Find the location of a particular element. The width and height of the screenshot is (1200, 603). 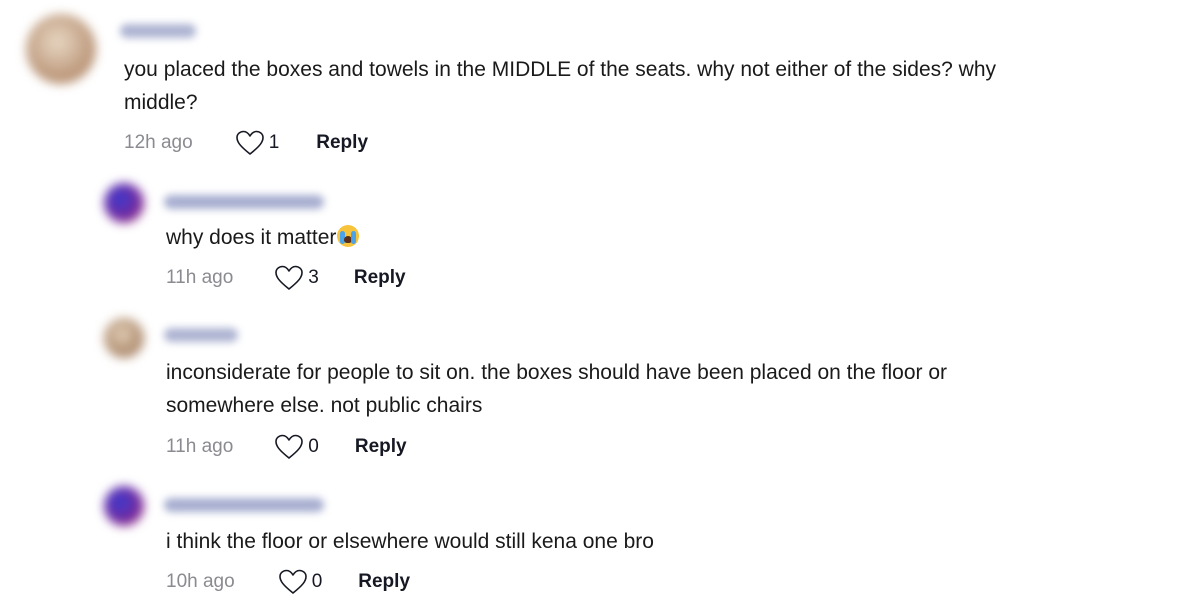

like-count: 3 is located at coordinates (313, 277).